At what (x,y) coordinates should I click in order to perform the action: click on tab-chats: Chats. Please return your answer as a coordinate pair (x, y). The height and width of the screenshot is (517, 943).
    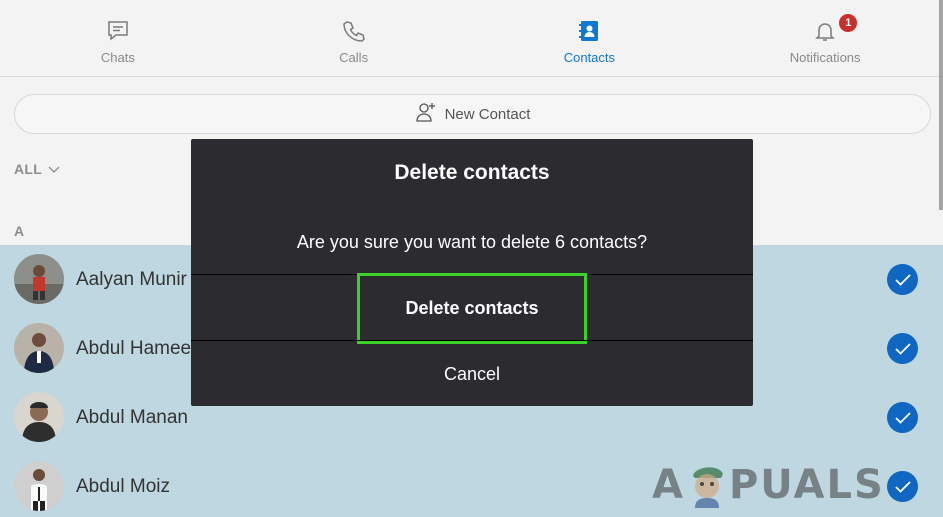
    Looking at the image, I should click on (118, 38).